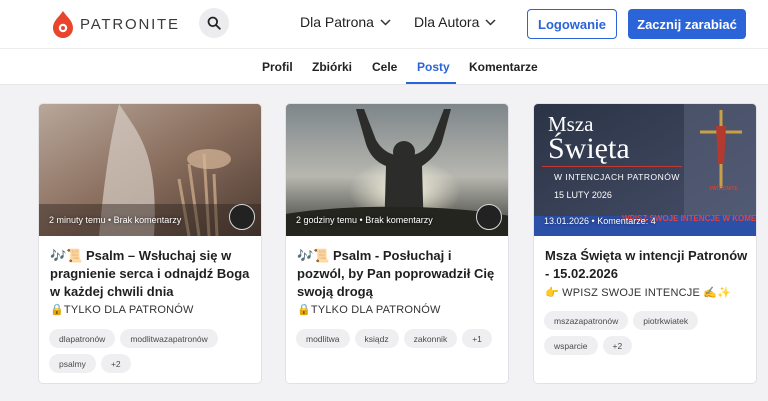 The width and height of the screenshot is (768, 401). What do you see at coordinates (638, 293) in the screenshot?
I see `post-intentions-label: 👉 WPISZ SWOJE INTENCJE ✍️✨` at bounding box center [638, 293].